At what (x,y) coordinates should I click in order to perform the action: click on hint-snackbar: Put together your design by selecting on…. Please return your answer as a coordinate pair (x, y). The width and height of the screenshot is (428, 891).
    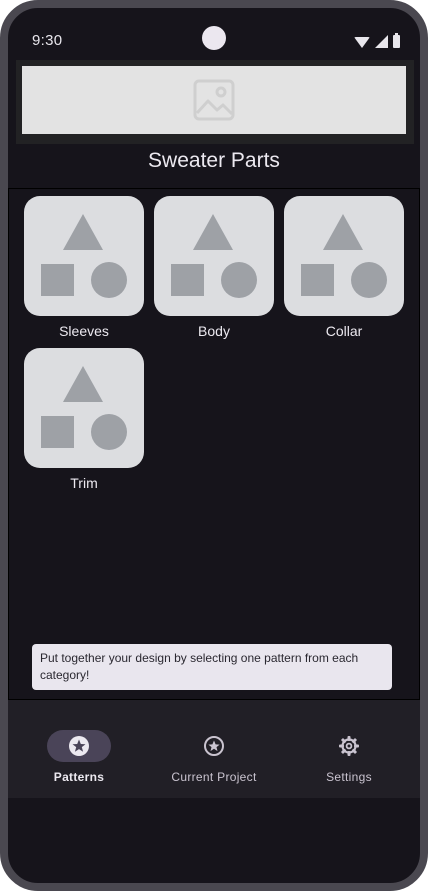
    Looking at the image, I should click on (212, 667).